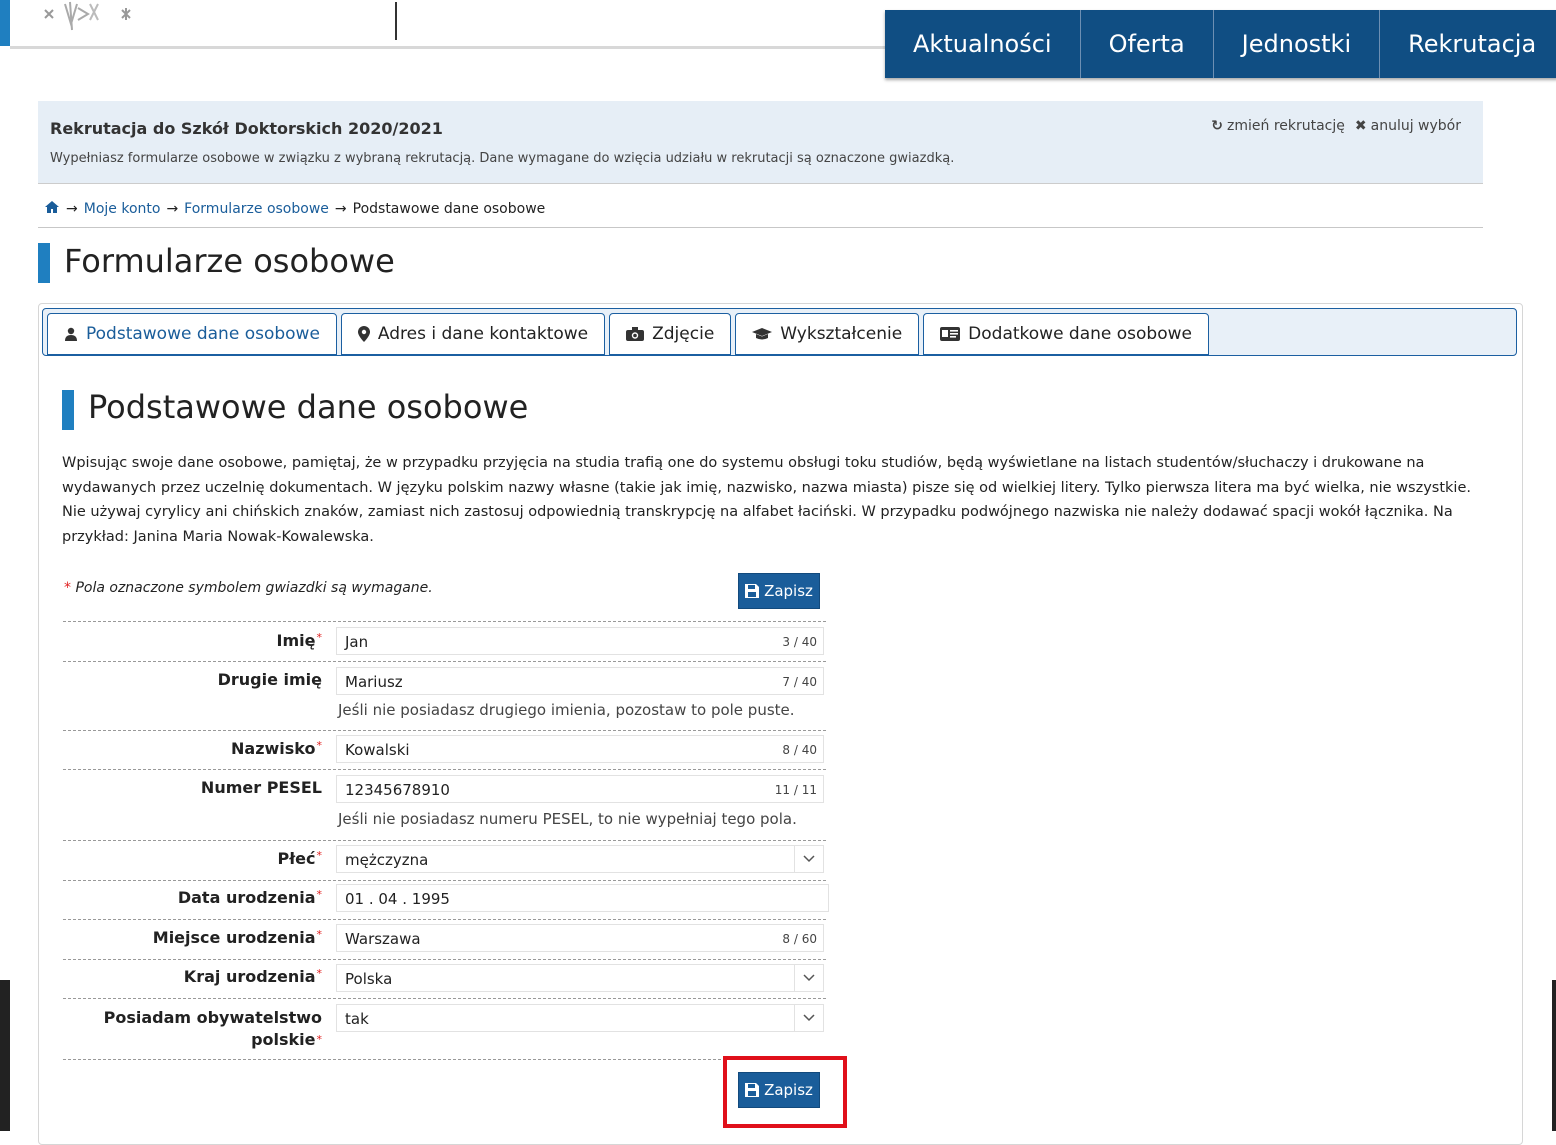  What do you see at coordinates (580, 681) in the screenshot?
I see `second-name-input: Mariusz 7 / 40` at bounding box center [580, 681].